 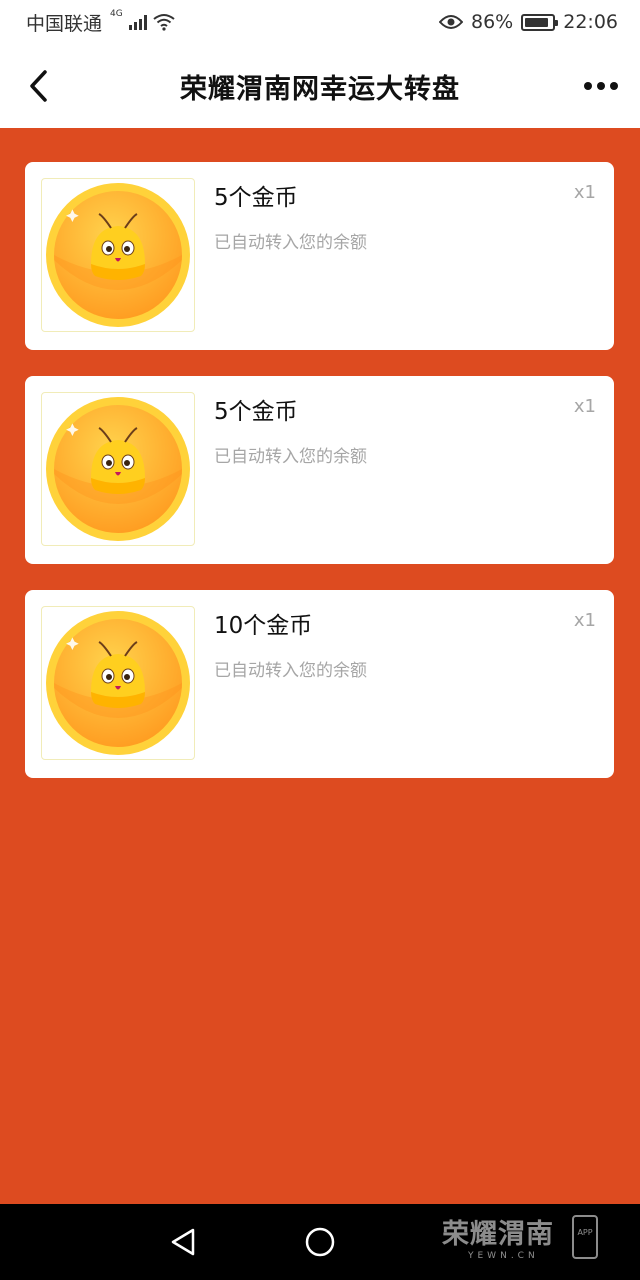 I want to click on more-button, so click(x=601, y=86).